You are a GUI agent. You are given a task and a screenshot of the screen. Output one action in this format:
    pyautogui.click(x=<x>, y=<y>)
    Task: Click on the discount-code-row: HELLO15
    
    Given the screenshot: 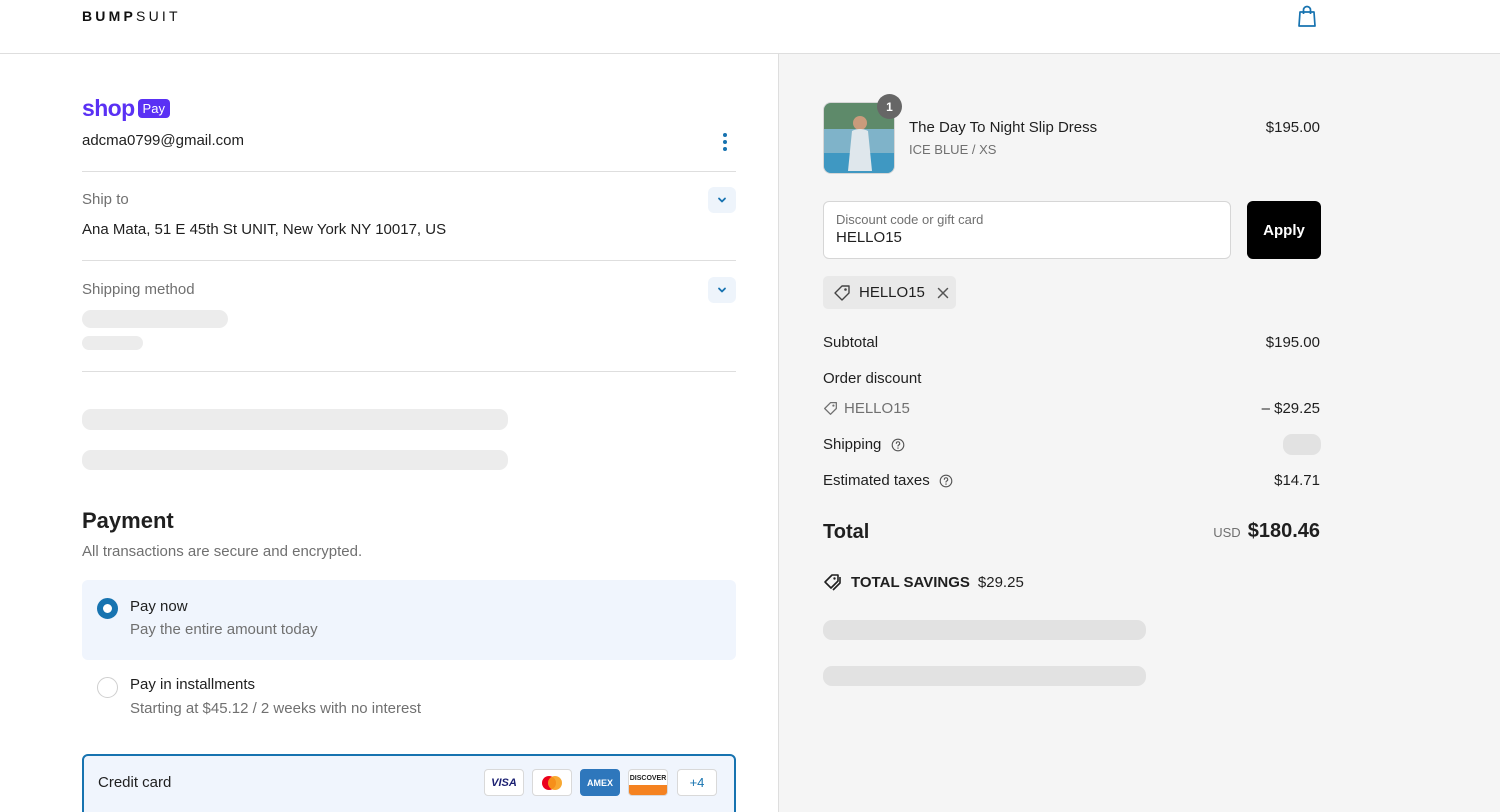 What is the action you would take?
    pyautogui.click(x=866, y=408)
    